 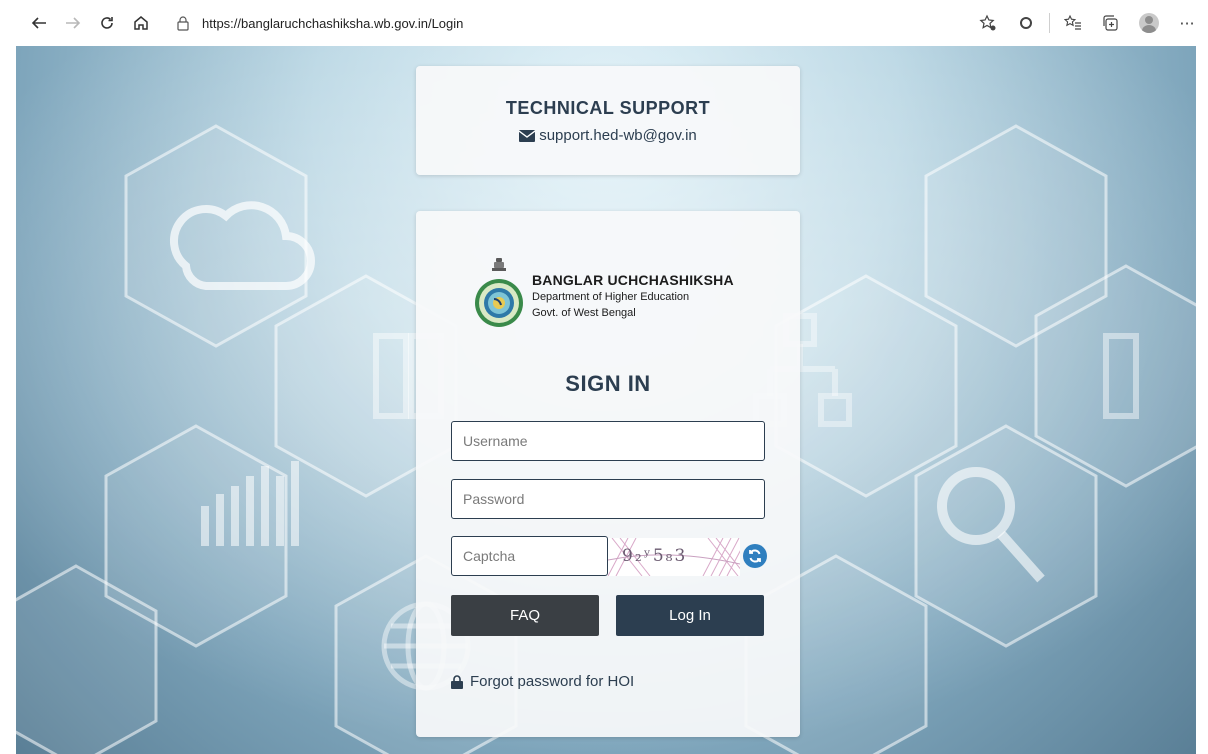 What do you see at coordinates (552, 681) in the screenshot?
I see `forgot-password-label: Forgot password for HOI` at bounding box center [552, 681].